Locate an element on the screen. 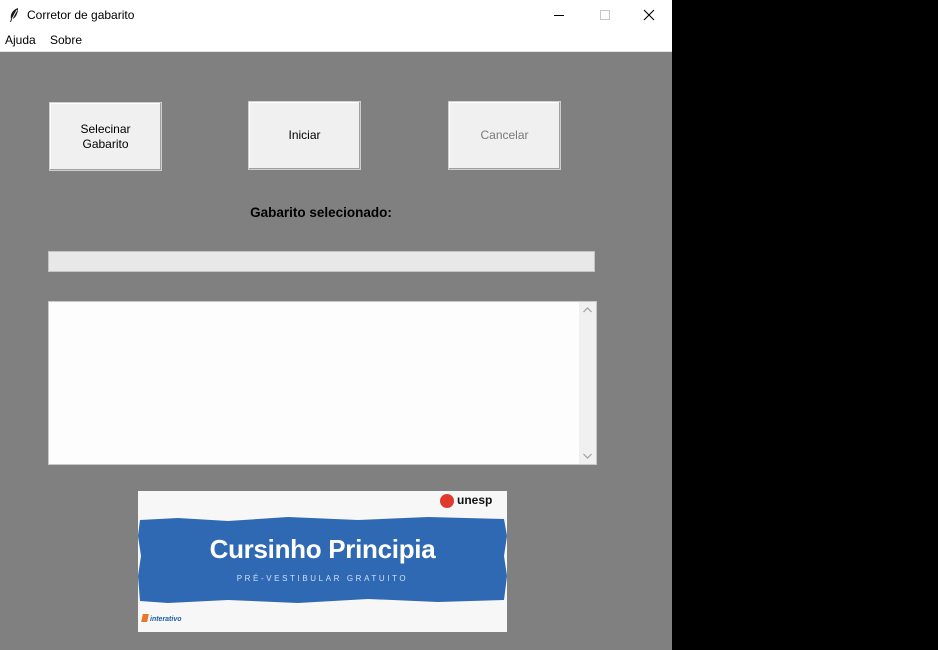 The height and width of the screenshot is (650, 938). maximize-icon is located at coordinates (605, 15).